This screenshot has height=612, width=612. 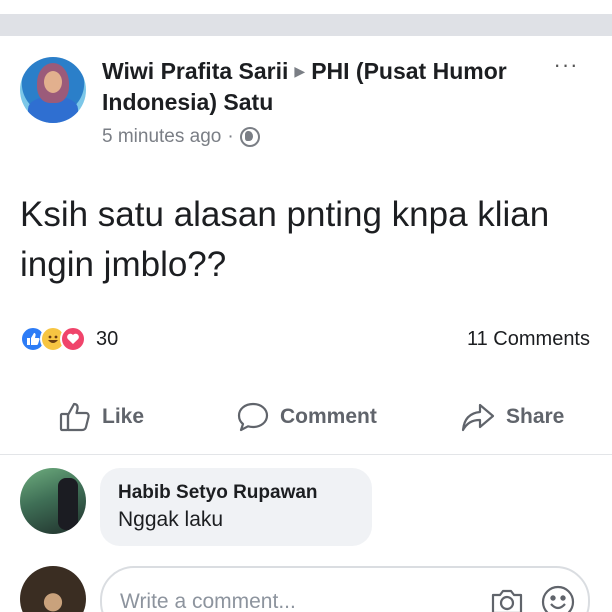 I want to click on comment-author: Habib Setyo Rupawan, so click(x=236, y=493).